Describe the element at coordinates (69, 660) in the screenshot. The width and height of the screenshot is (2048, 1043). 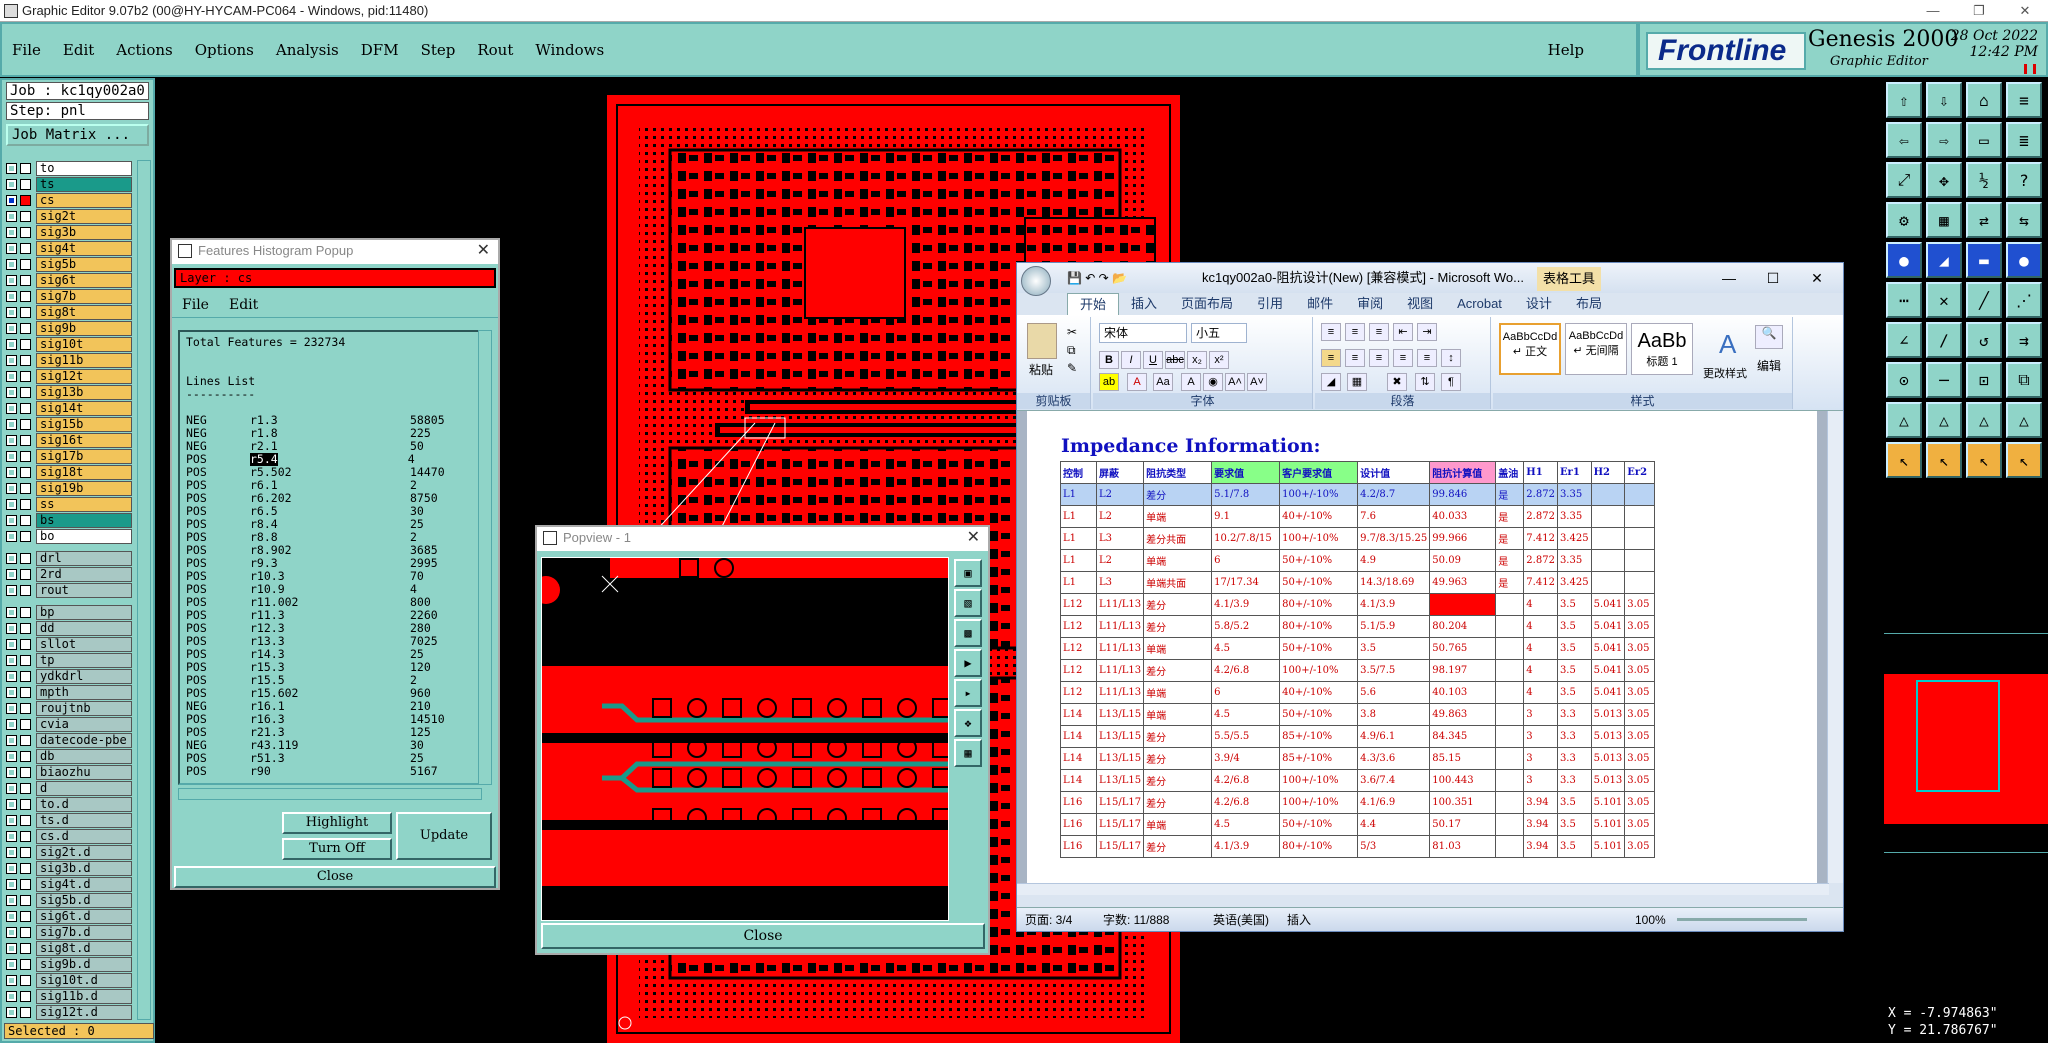
I see `layer-row: tp` at that location.